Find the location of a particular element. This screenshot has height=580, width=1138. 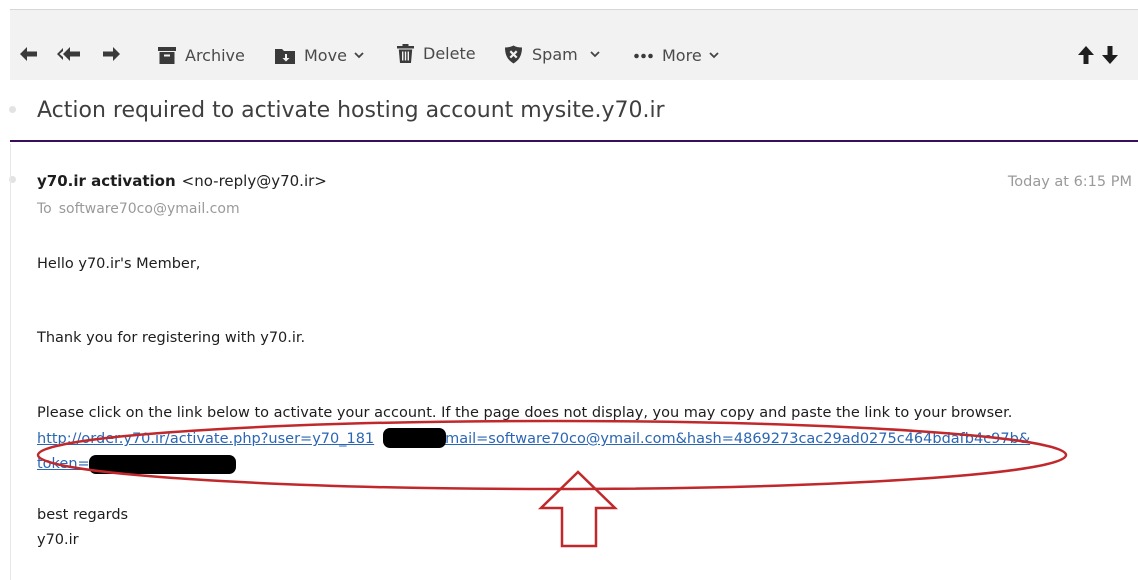

sender-name: y70.ir activation is located at coordinates (106, 181).